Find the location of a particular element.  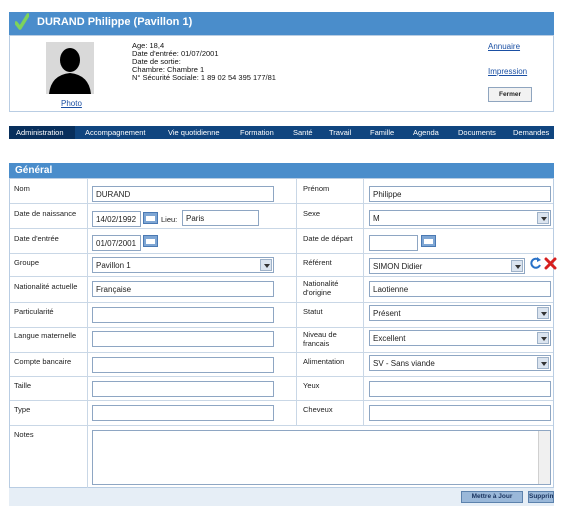

date-naissance-label: Date de naissance is located at coordinates (45, 213).